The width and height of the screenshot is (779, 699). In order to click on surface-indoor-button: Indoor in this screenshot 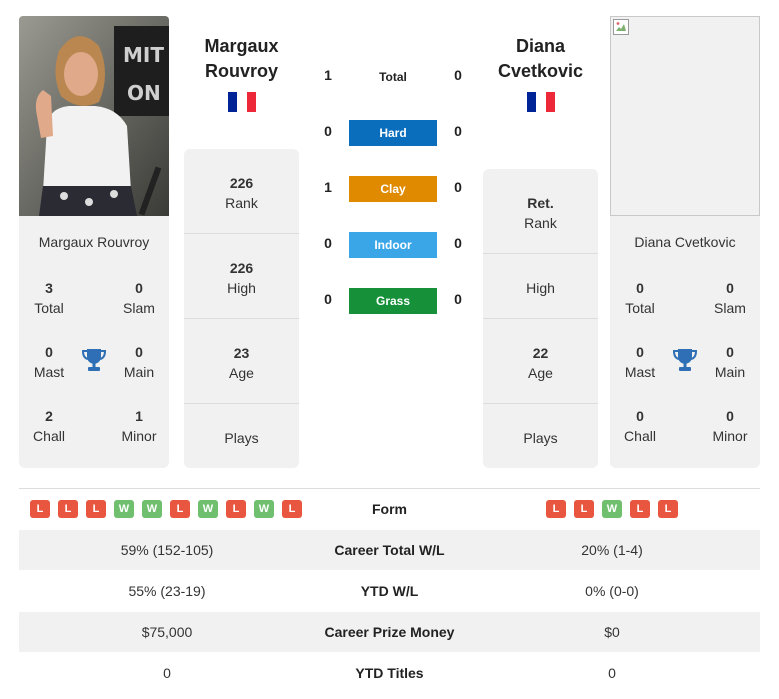, I will do `click(393, 245)`.